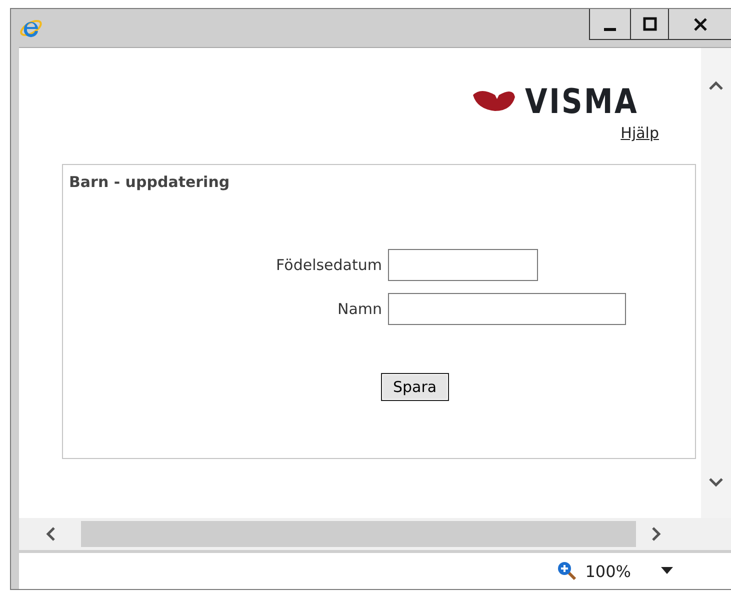 The width and height of the screenshot is (731, 593). What do you see at coordinates (608, 571) in the screenshot?
I see `zoom-level: 100%` at bounding box center [608, 571].